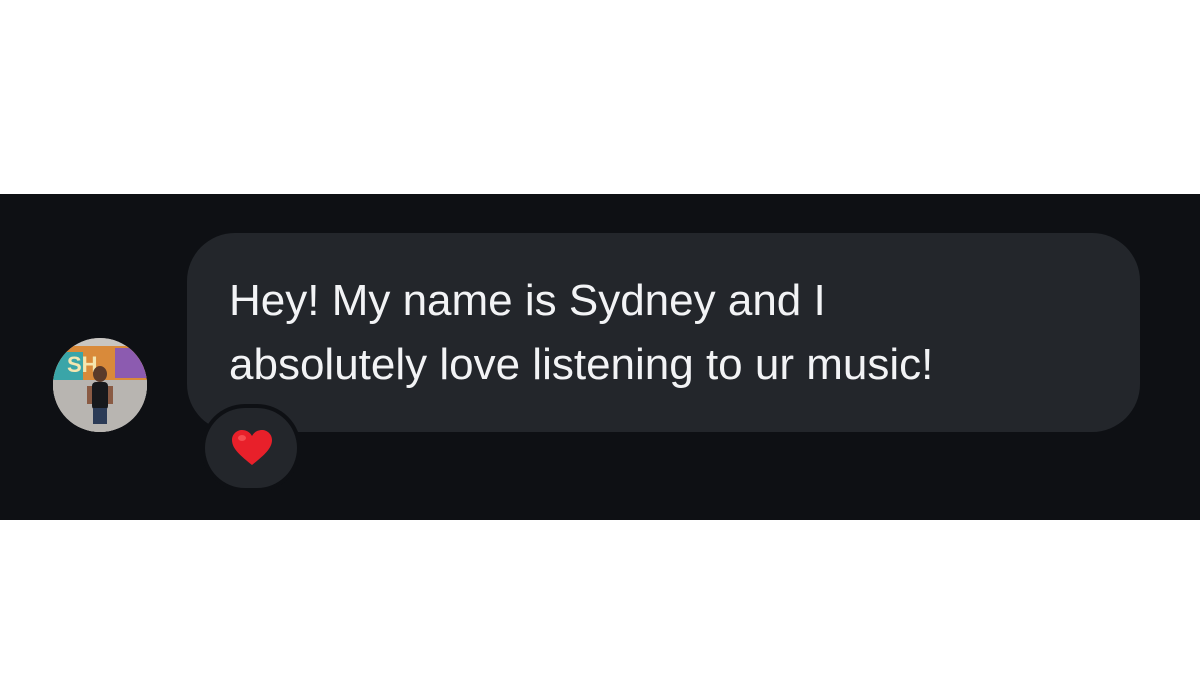  I want to click on avatar-photo-icon: SH, so click(100, 385).